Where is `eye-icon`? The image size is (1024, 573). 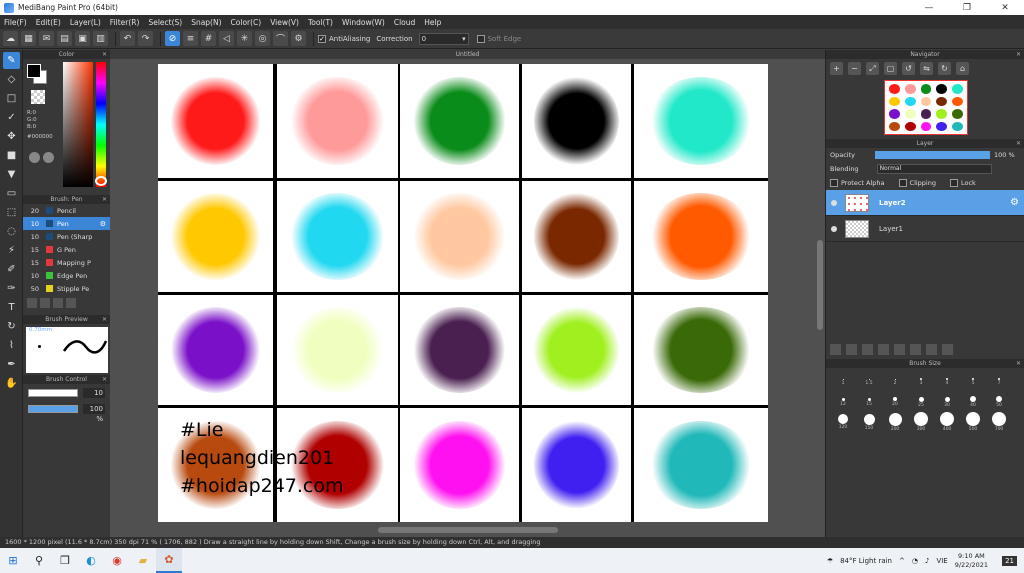
eye-icon is located at coordinates (834, 228).